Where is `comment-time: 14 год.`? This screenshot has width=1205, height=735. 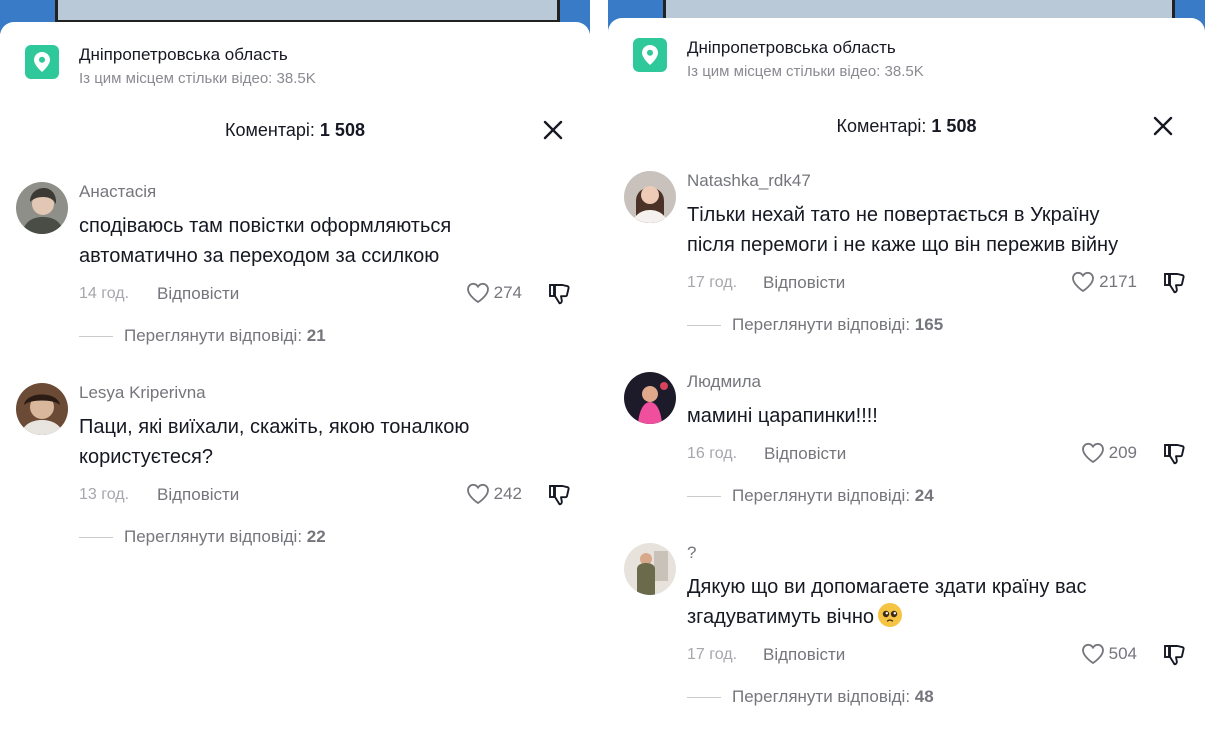 comment-time: 14 год. is located at coordinates (104, 293).